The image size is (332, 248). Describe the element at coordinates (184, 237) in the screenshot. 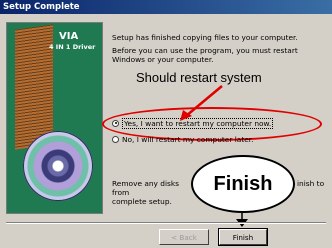

I see `back-button: < Back` at that location.